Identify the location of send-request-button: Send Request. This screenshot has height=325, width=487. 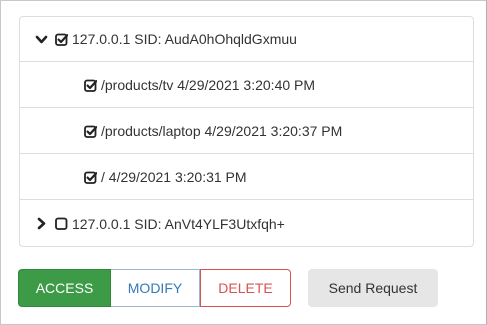
(373, 288).